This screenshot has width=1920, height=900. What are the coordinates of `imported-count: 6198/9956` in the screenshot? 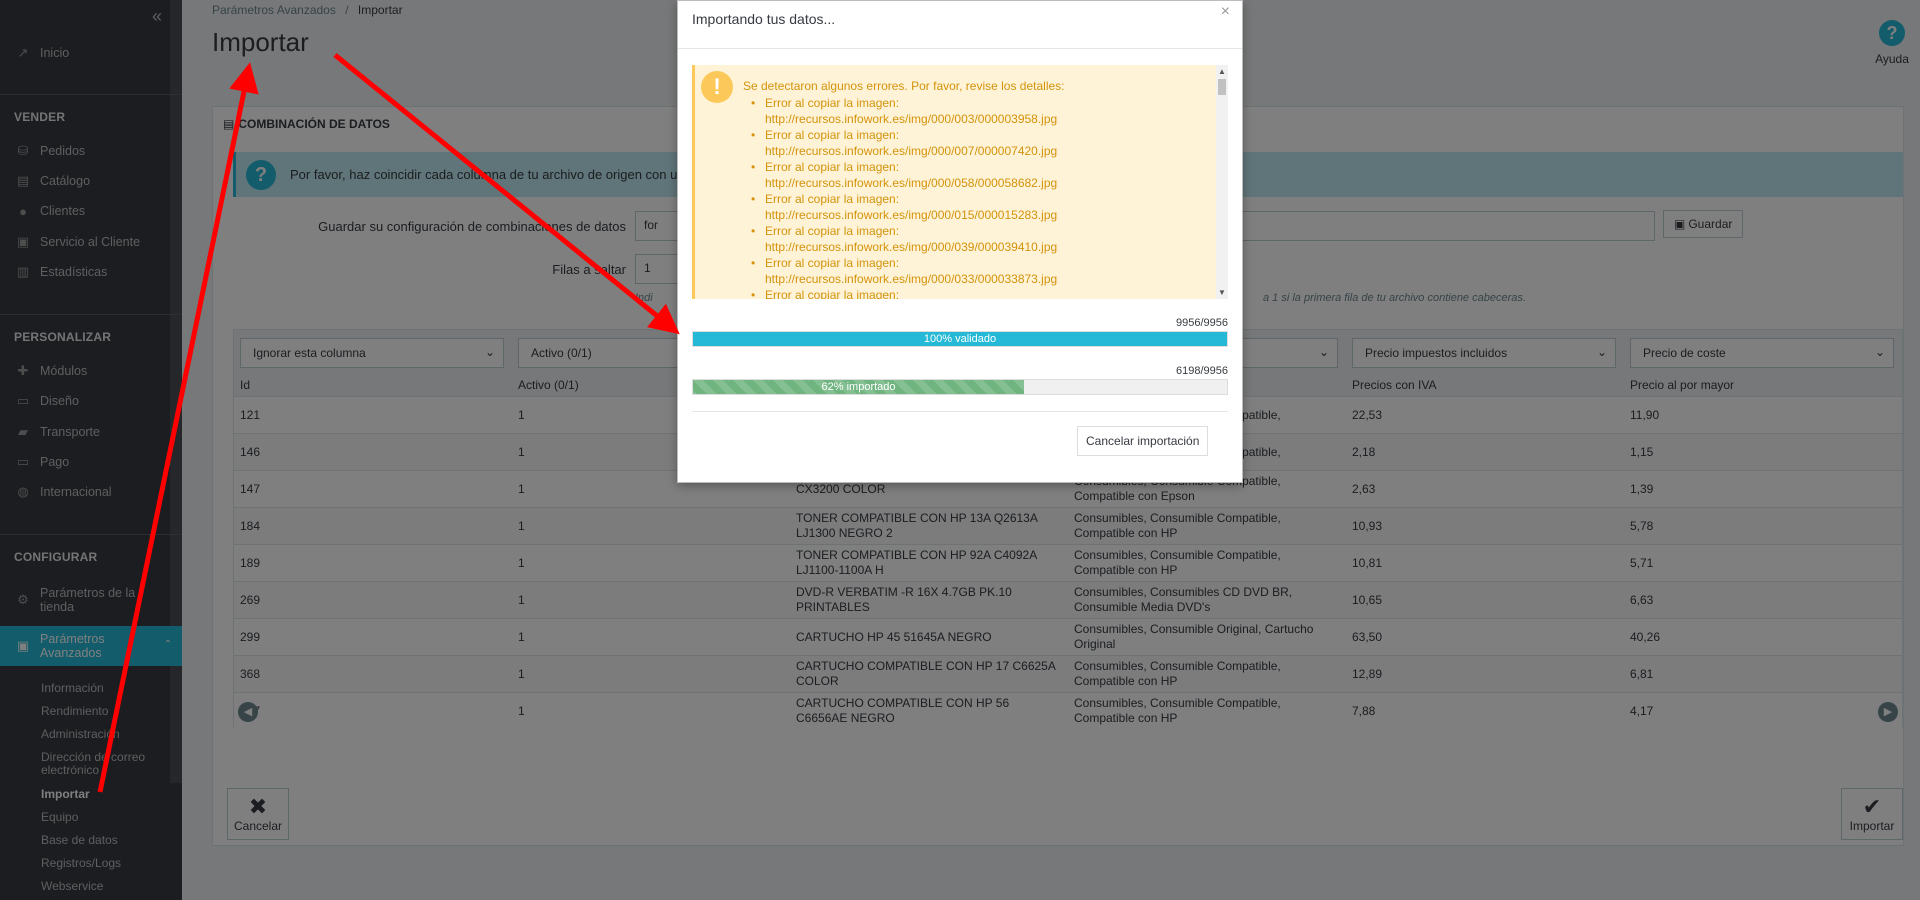 It's located at (1202, 371).